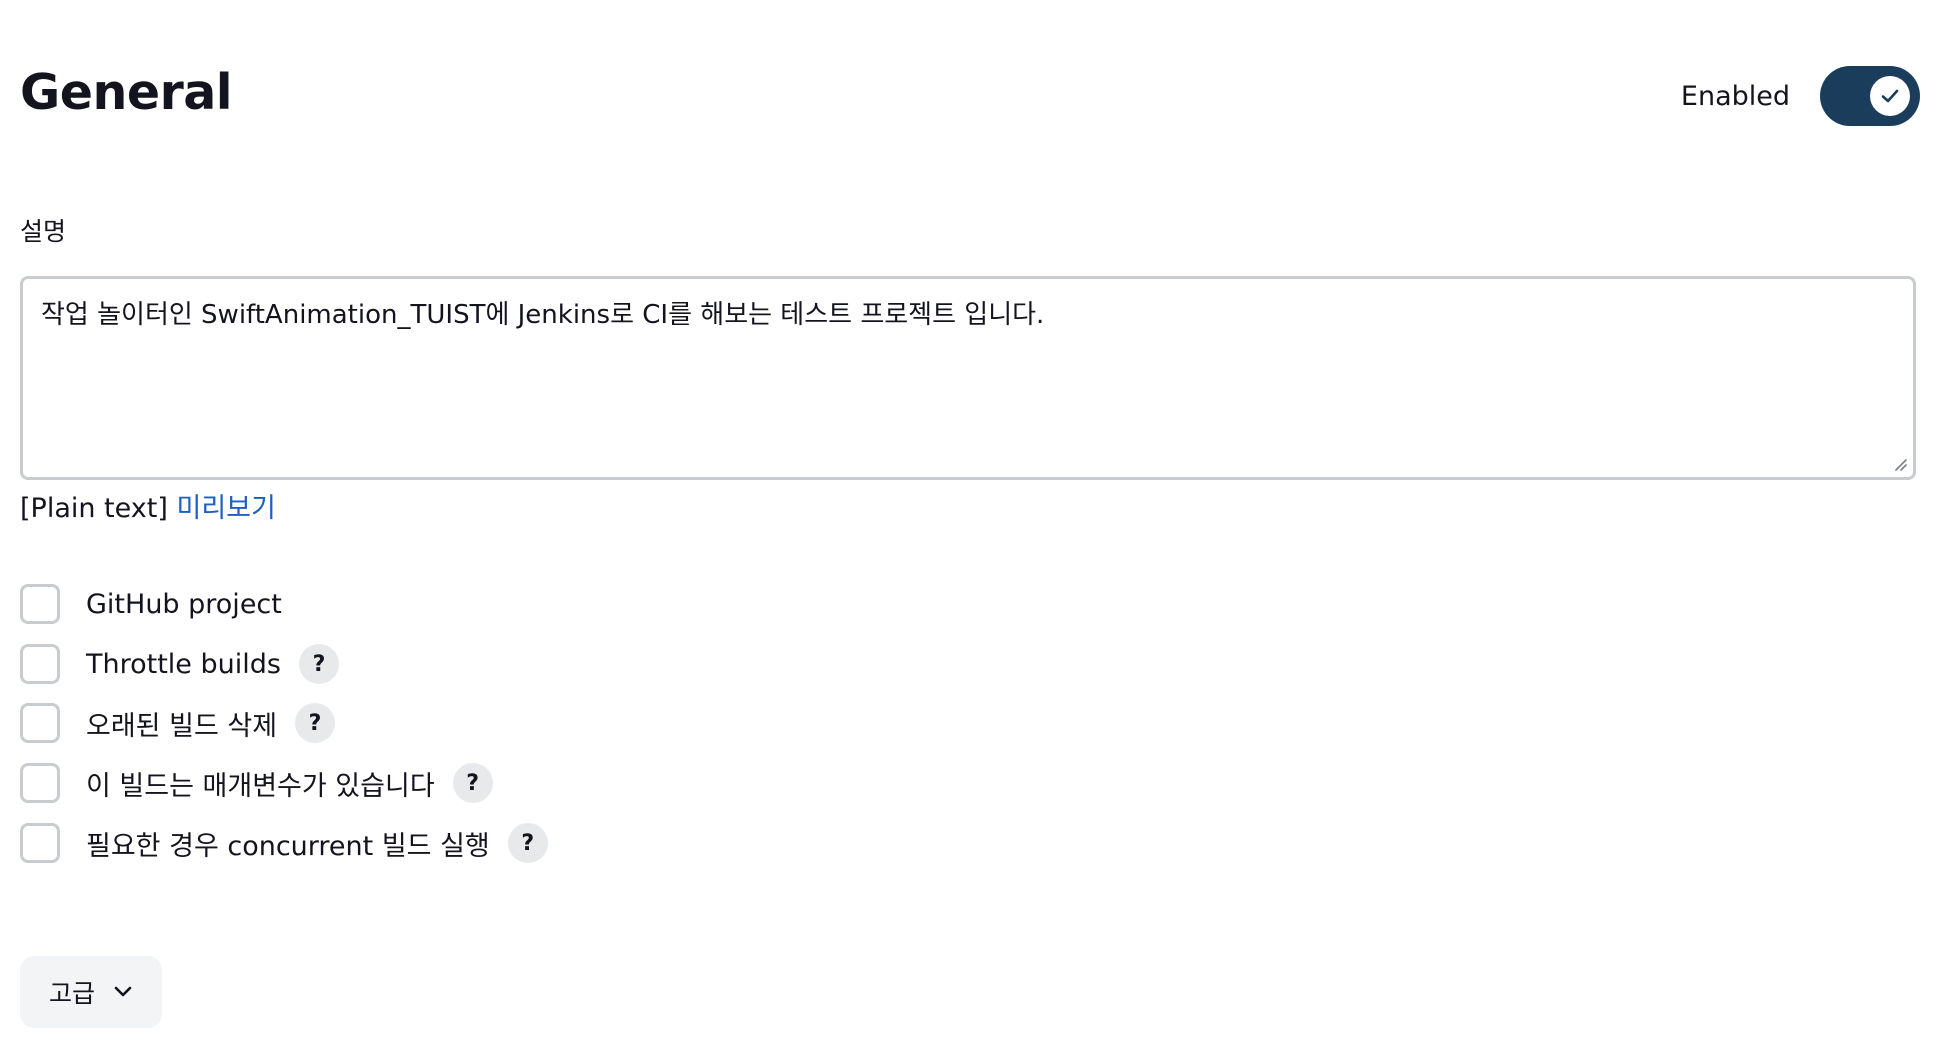 This screenshot has width=1954, height=1064. I want to click on checkbox-concurrent-builds, so click(40, 843).